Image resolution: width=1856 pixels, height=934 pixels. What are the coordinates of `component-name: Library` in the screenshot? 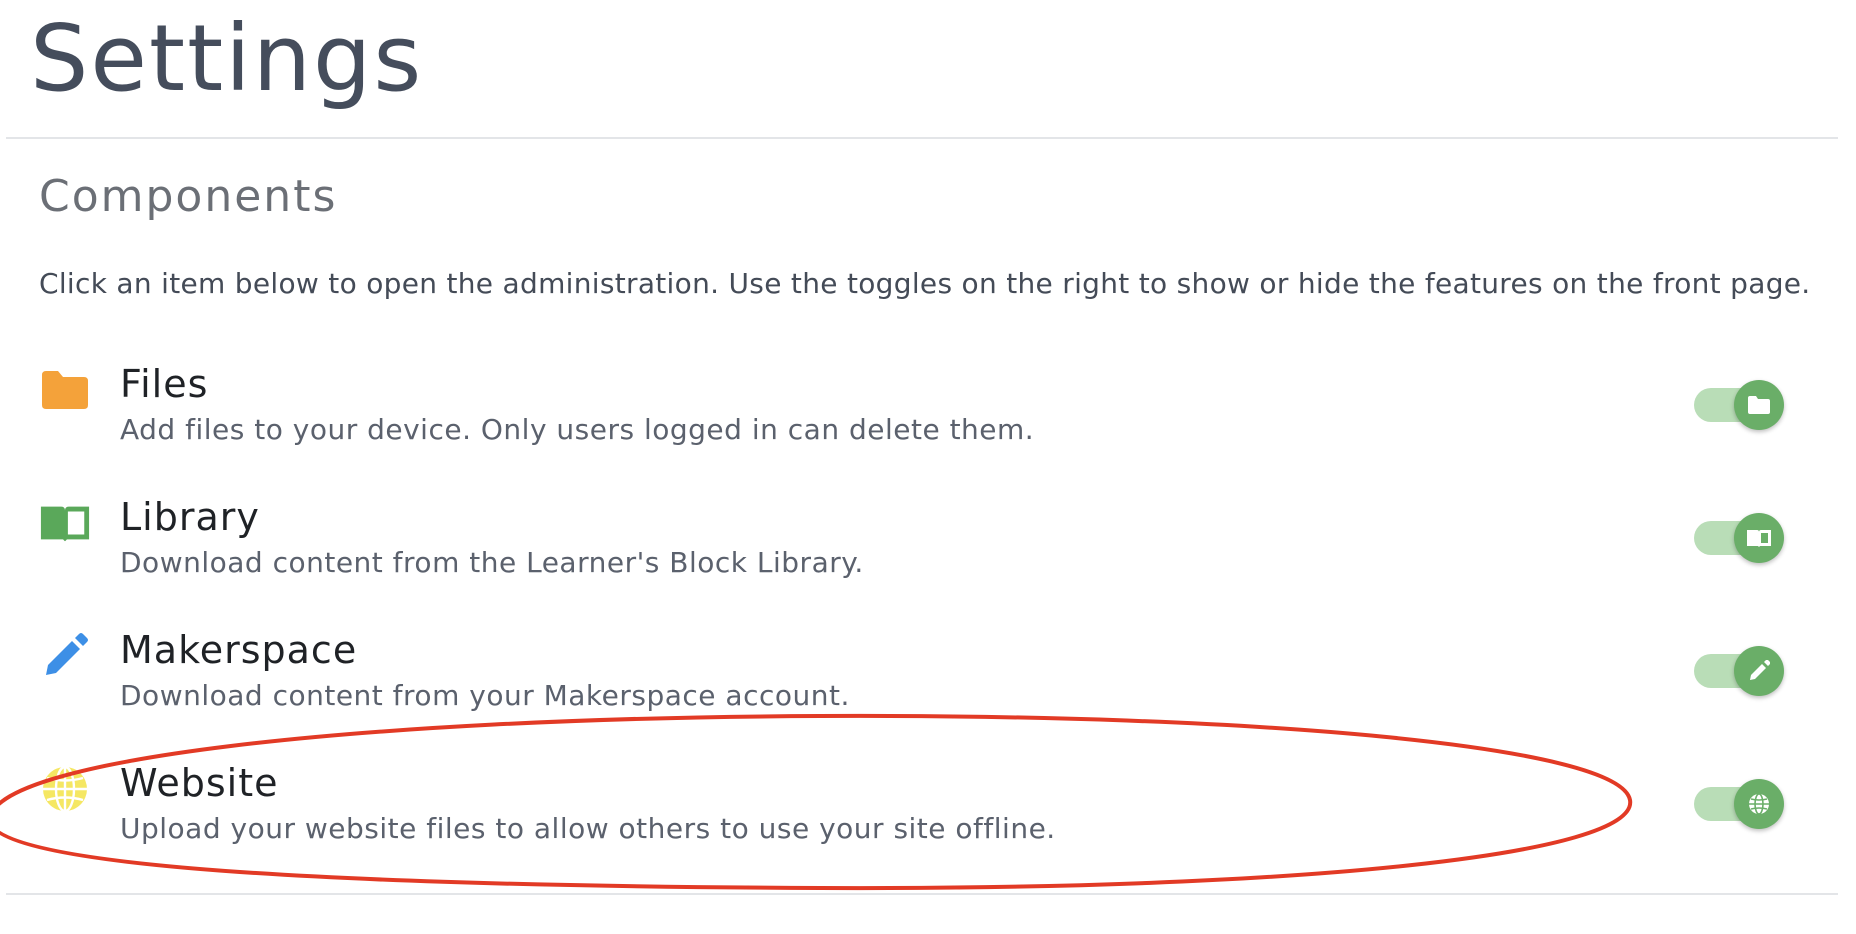 It's located at (190, 517).